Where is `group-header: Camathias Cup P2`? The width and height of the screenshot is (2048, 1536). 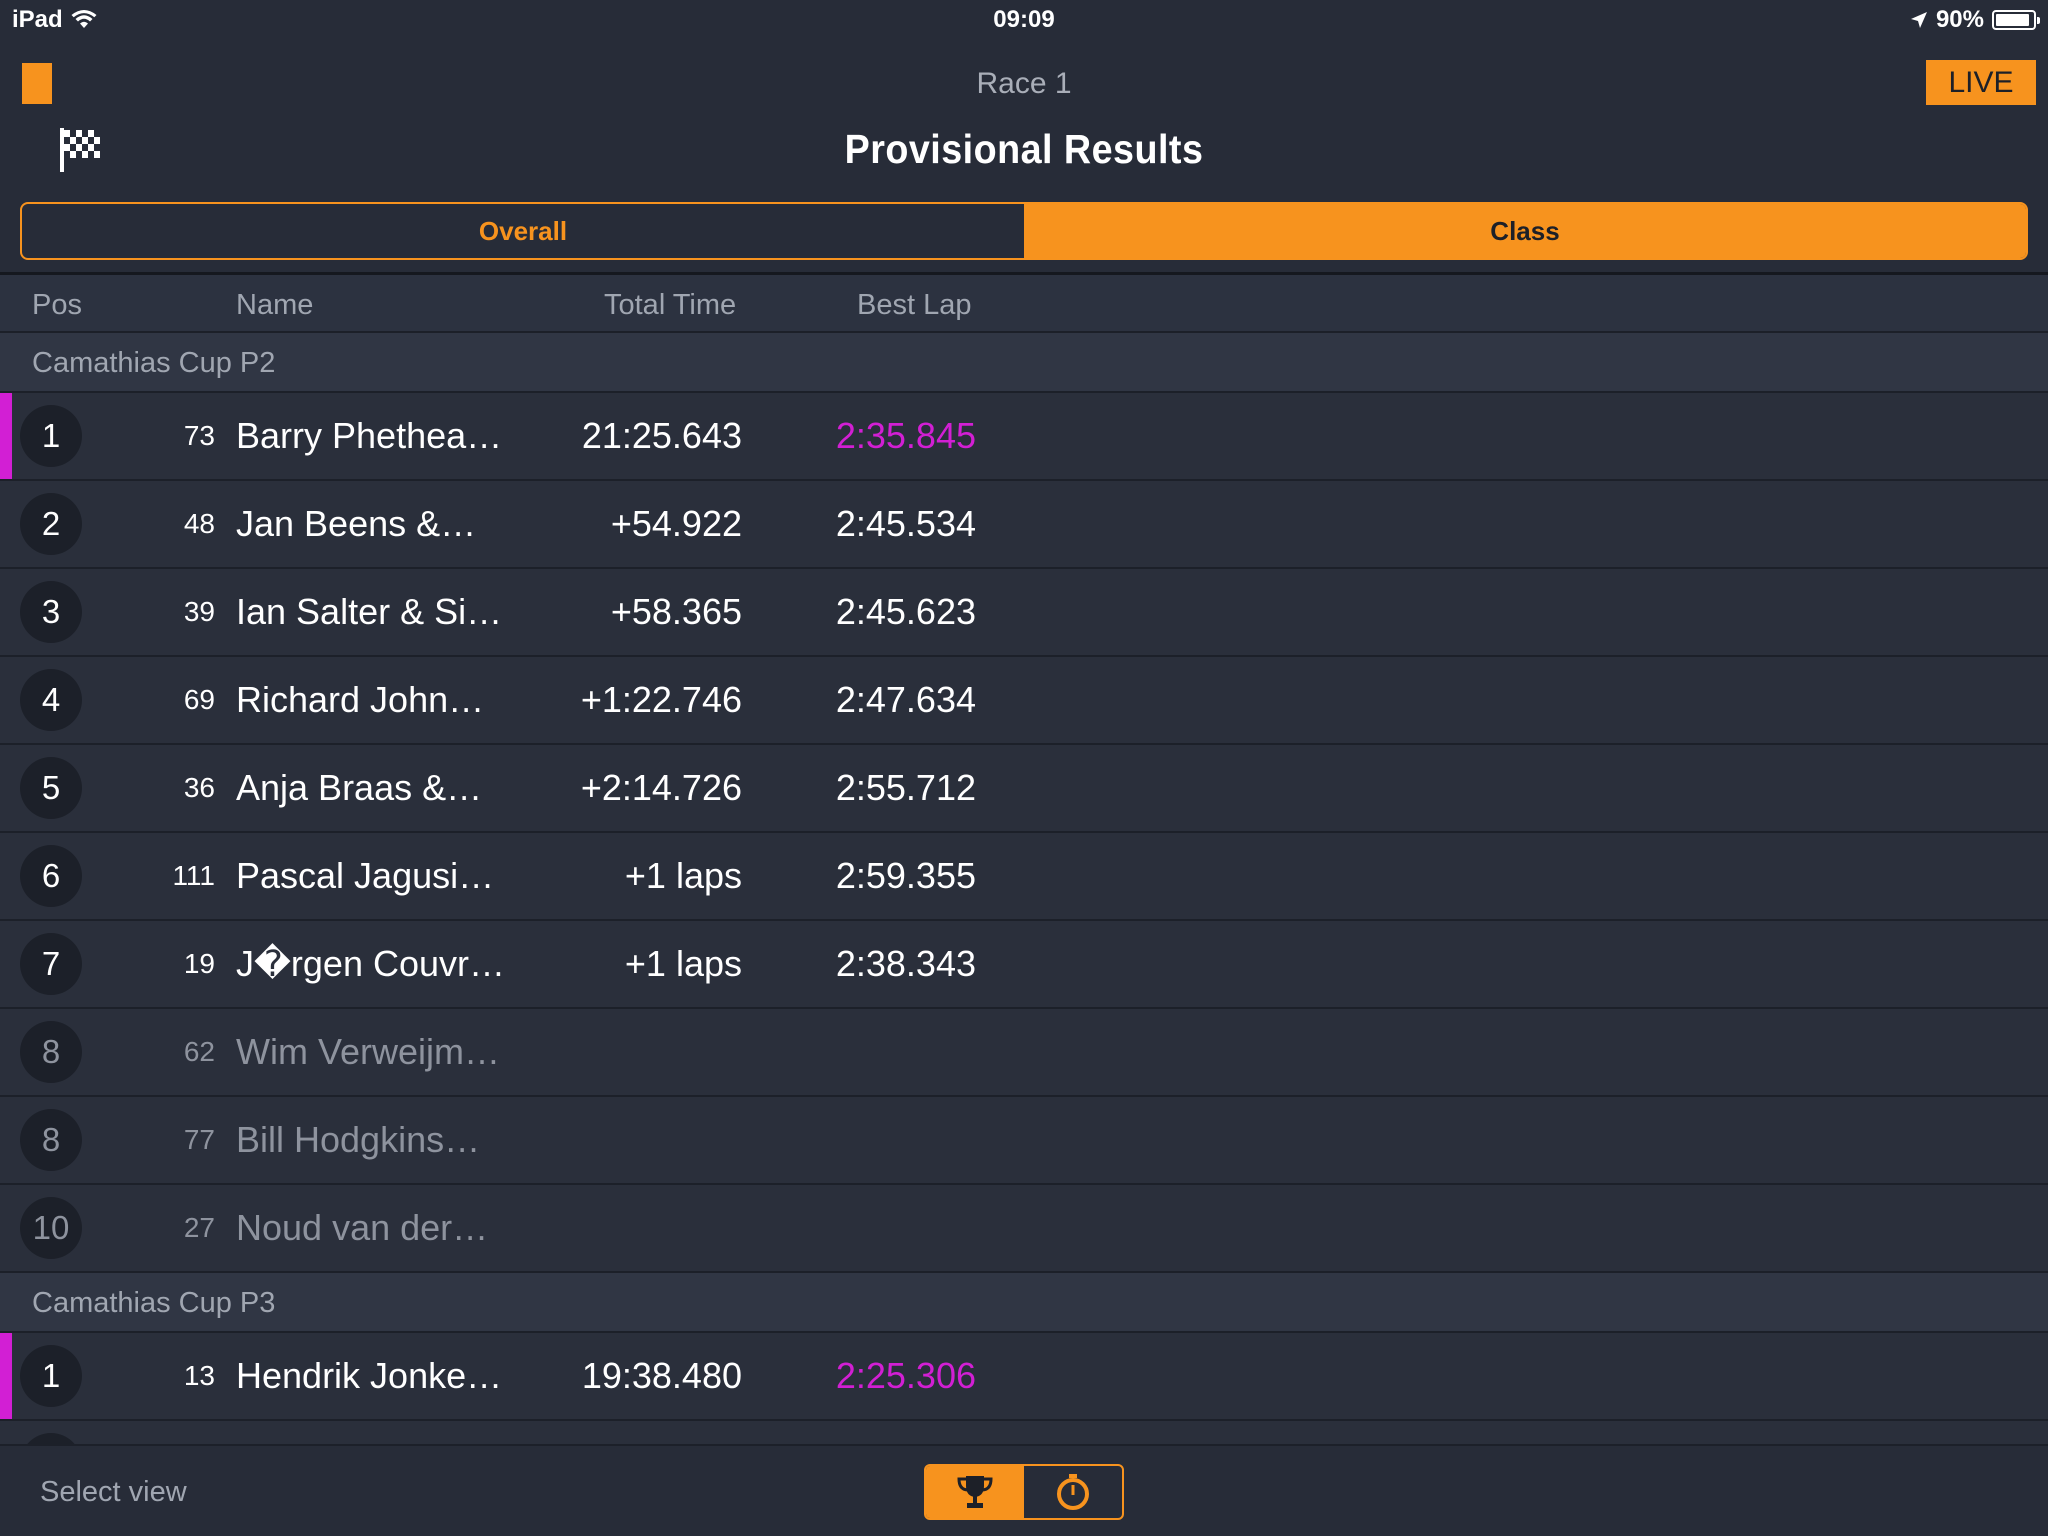
group-header: Camathias Cup P2 is located at coordinates (1024, 363).